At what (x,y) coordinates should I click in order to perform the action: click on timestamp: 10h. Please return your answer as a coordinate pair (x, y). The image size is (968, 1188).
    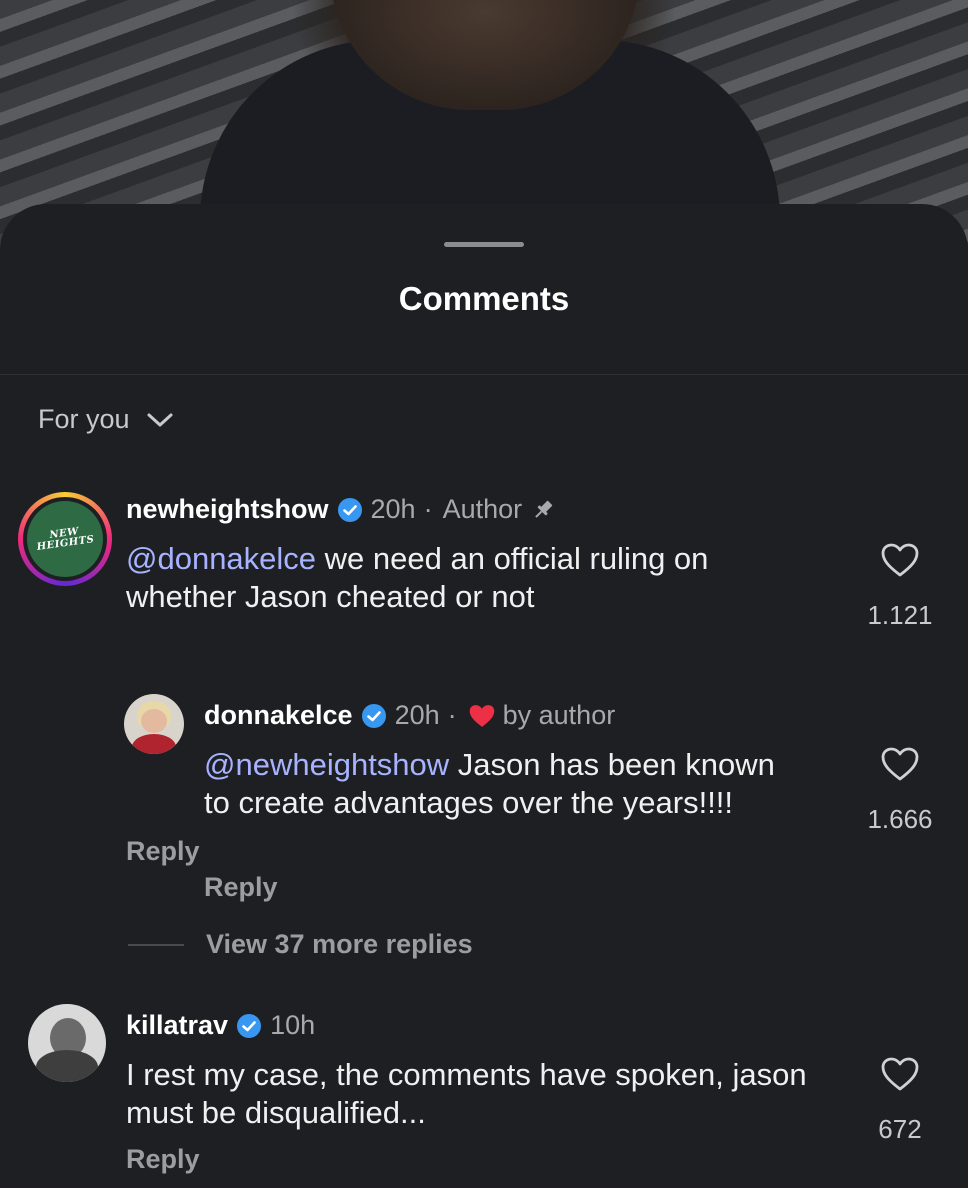
    Looking at the image, I should click on (293, 1025).